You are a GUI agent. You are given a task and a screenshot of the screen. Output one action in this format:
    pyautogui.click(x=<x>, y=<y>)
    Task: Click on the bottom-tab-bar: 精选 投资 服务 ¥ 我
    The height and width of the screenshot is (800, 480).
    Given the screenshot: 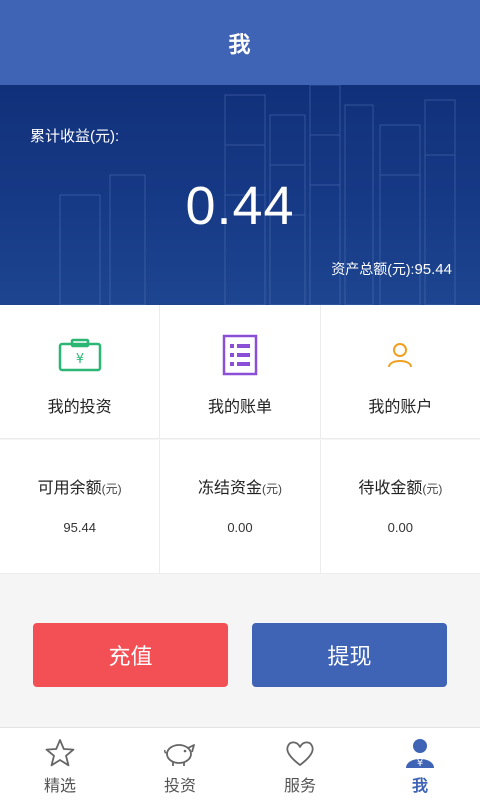 What is the action you would take?
    pyautogui.click(x=240, y=763)
    